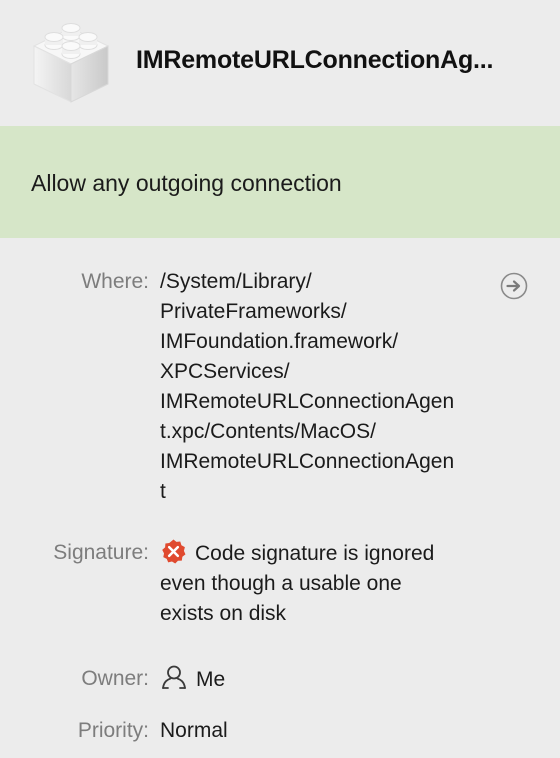  What do you see at coordinates (101, 552) in the screenshot?
I see `signature-label: Signature:` at bounding box center [101, 552].